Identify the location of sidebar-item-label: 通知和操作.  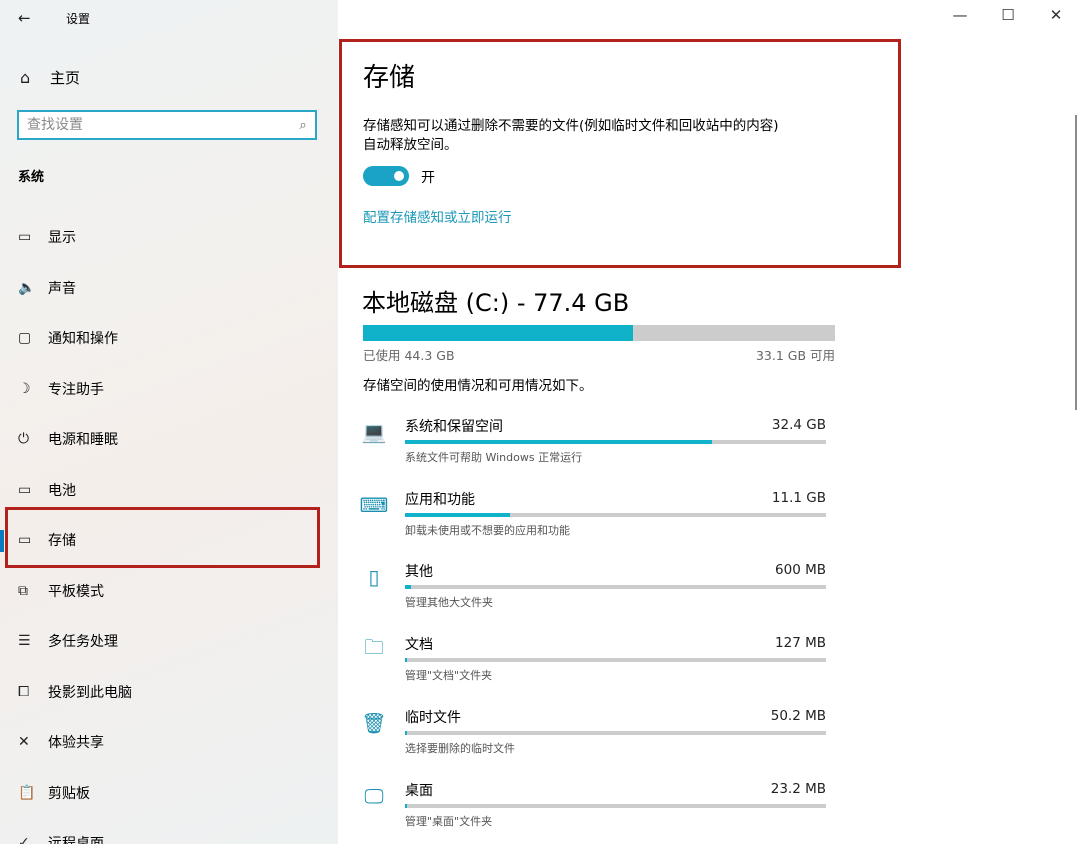
(83, 339).